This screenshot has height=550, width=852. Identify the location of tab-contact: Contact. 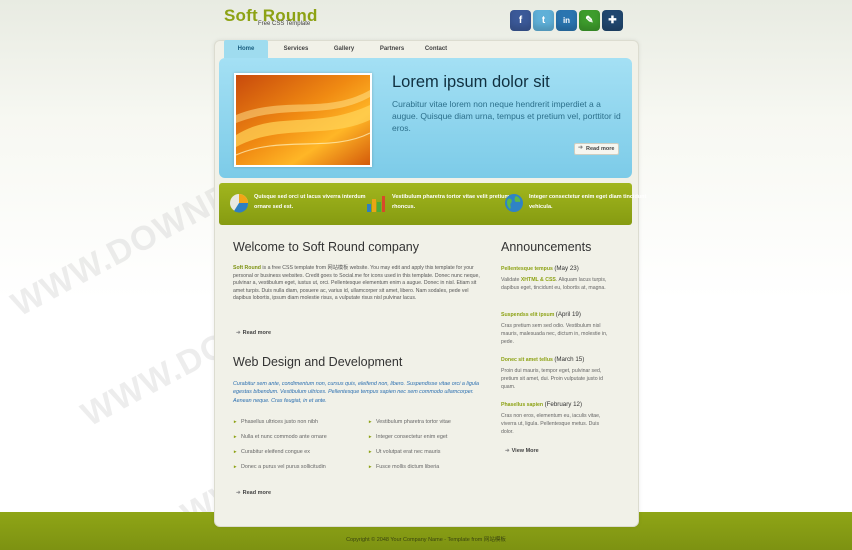
(436, 49).